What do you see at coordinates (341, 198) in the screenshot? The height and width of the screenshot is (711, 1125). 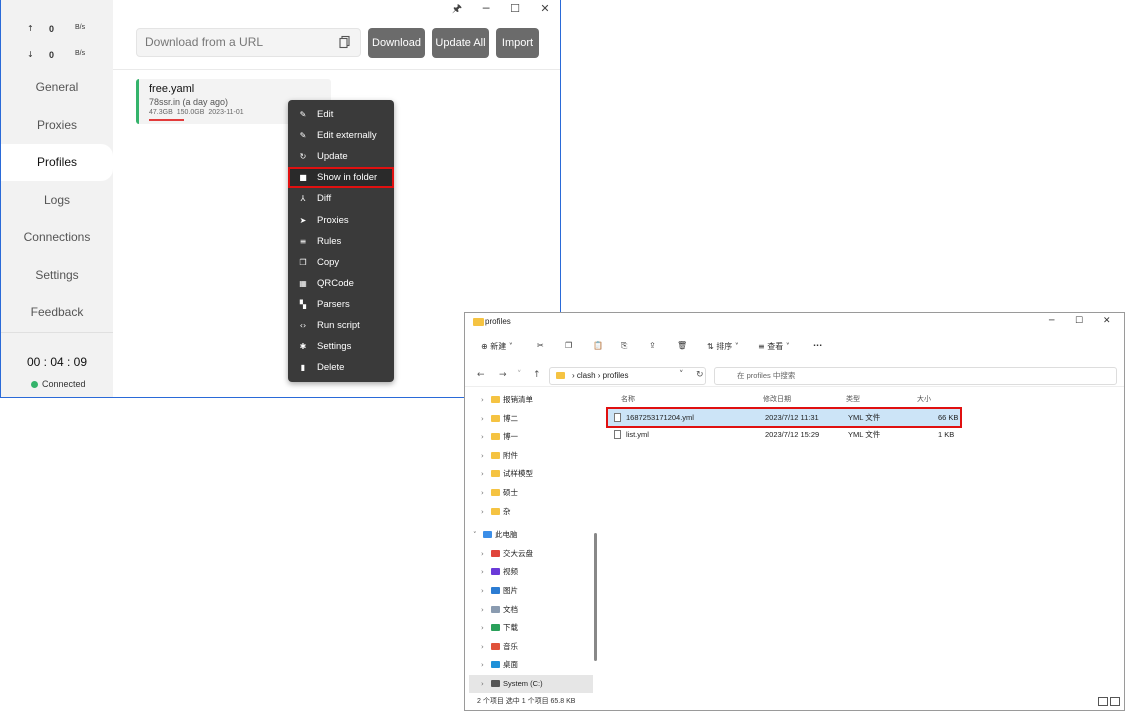 I see `menu-item-diff: ⅄ Diff` at bounding box center [341, 198].